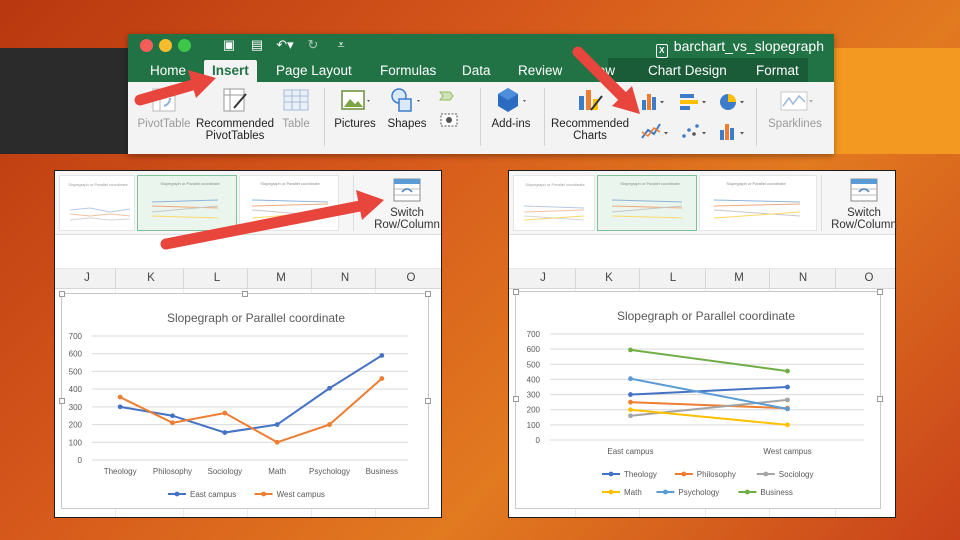 This screenshot has height=540, width=960. What do you see at coordinates (692, 117) in the screenshot?
I see `chart-type-gallery` at bounding box center [692, 117].